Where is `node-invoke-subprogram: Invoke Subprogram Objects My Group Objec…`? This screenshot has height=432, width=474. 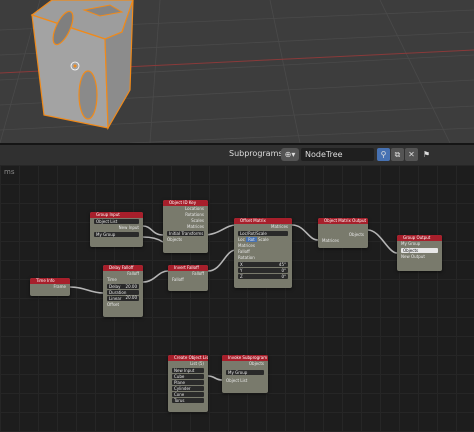
node-invoke-subprogram: Invoke Subprogram Objects My Group Objec… is located at coordinates (245, 374).